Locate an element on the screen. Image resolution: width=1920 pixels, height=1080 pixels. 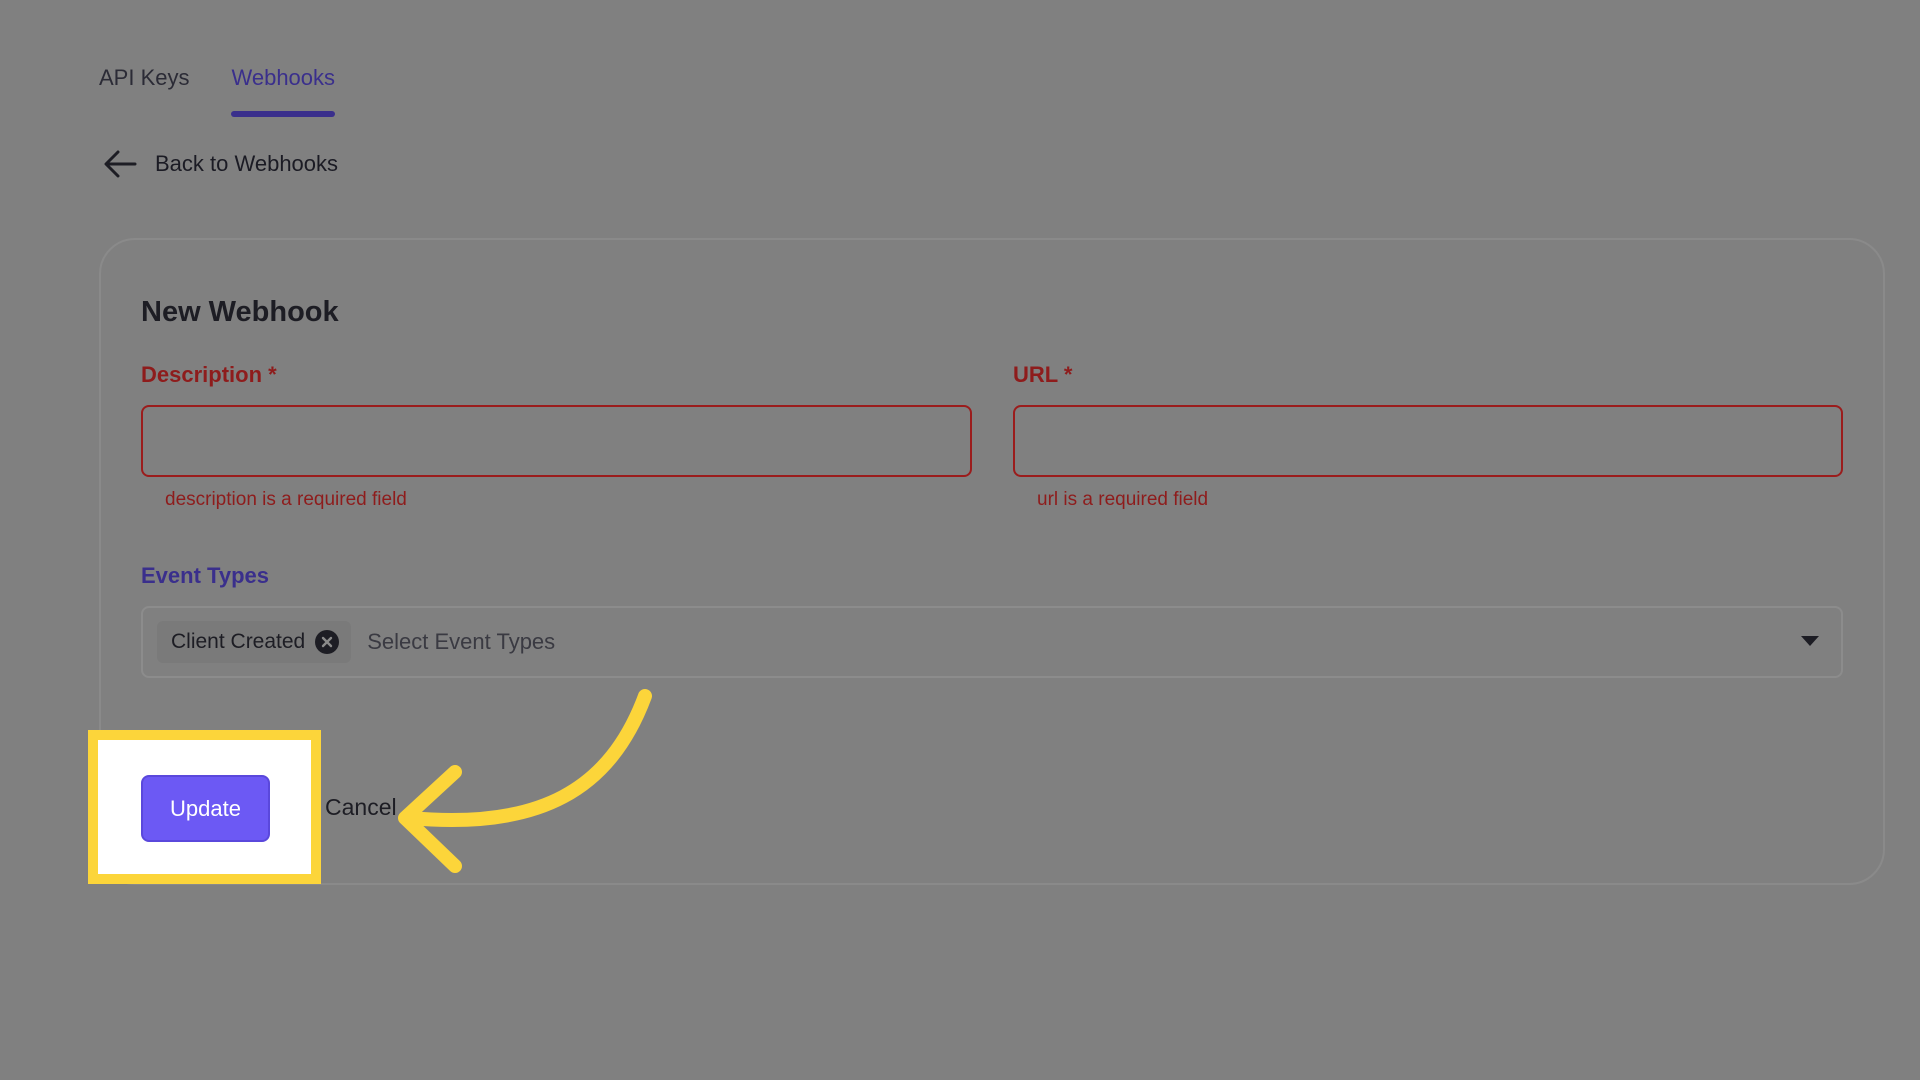
description-input is located at coordinates (556, 441).